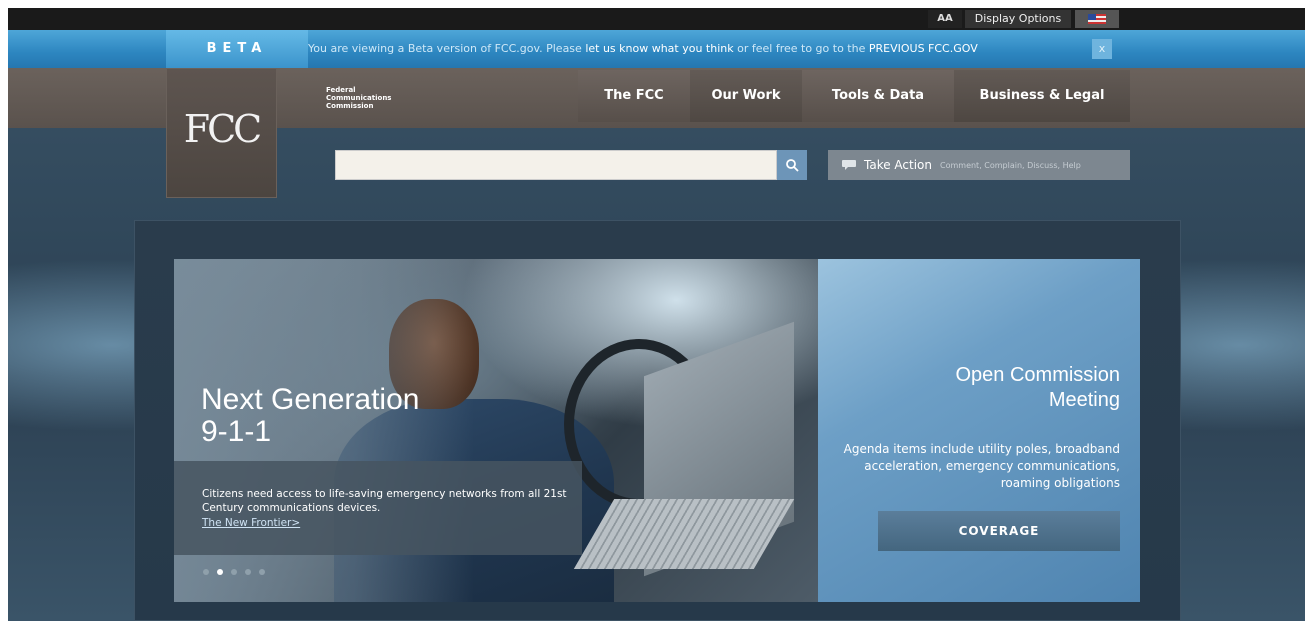 The width and height of the screenshot is (1305, 621). I want to click on logo-text: FCC, so click(223, 129).